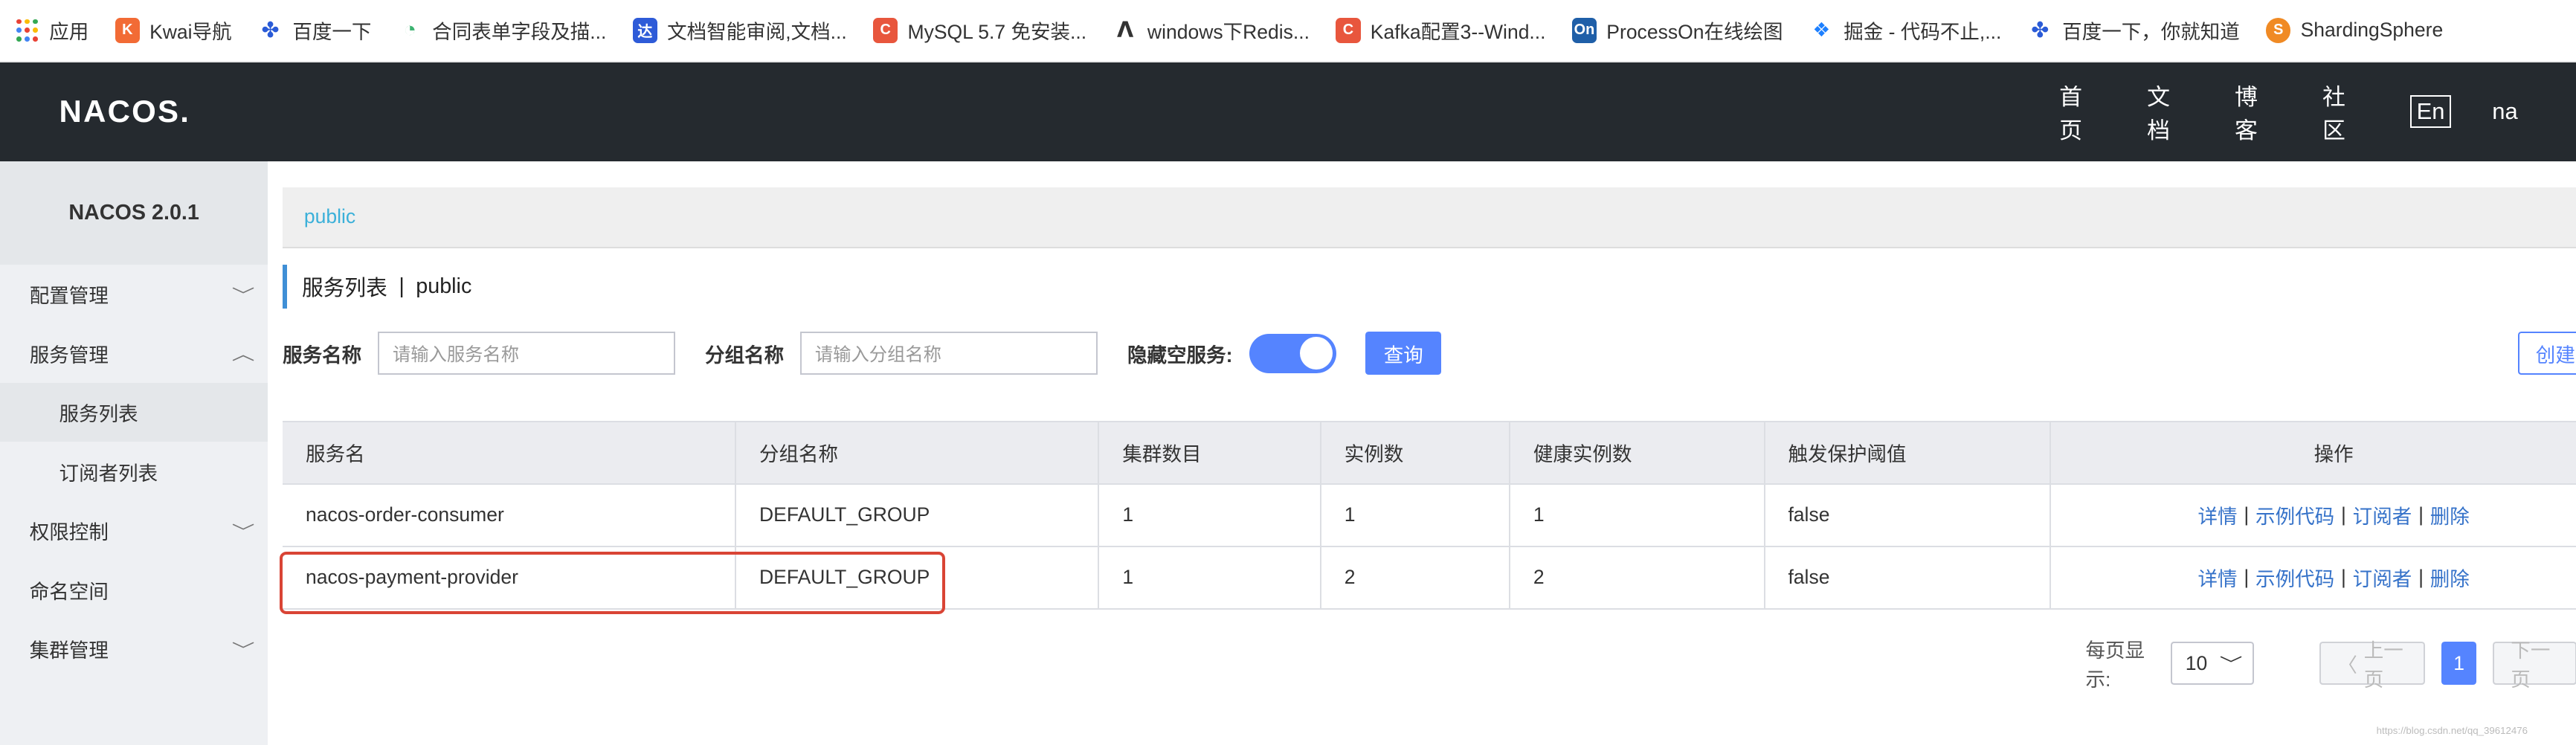 Image resolution: width=2576 pixels, height=745 pixels. Describe the element at coordinates (1429, 217) in the screenshot. I see `namespace-bar: public` at that location.